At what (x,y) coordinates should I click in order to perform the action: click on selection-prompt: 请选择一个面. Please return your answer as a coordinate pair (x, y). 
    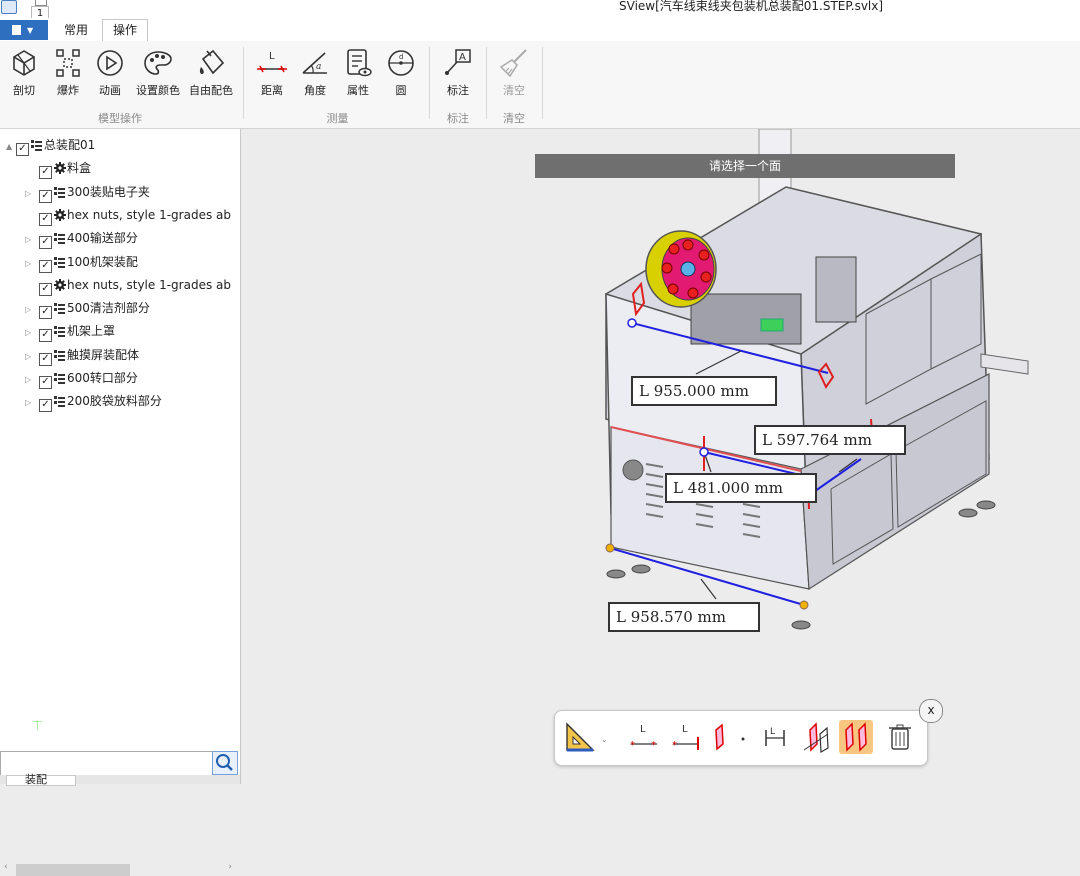
    Looking at the image, I should click on (745, 166).